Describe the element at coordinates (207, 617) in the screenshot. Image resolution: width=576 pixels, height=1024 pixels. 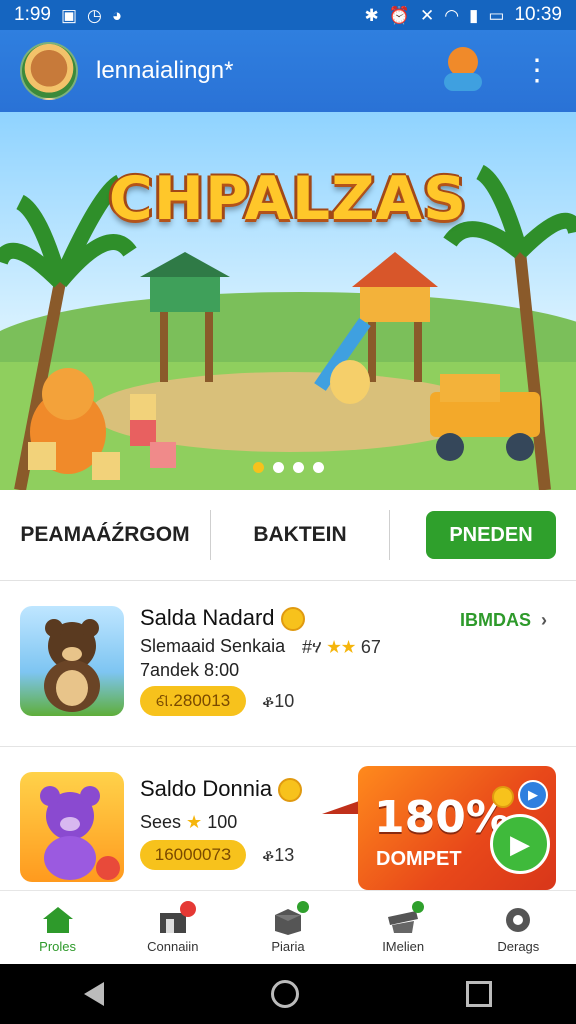
I see `item-title-text: Salda Nadard` at that location.